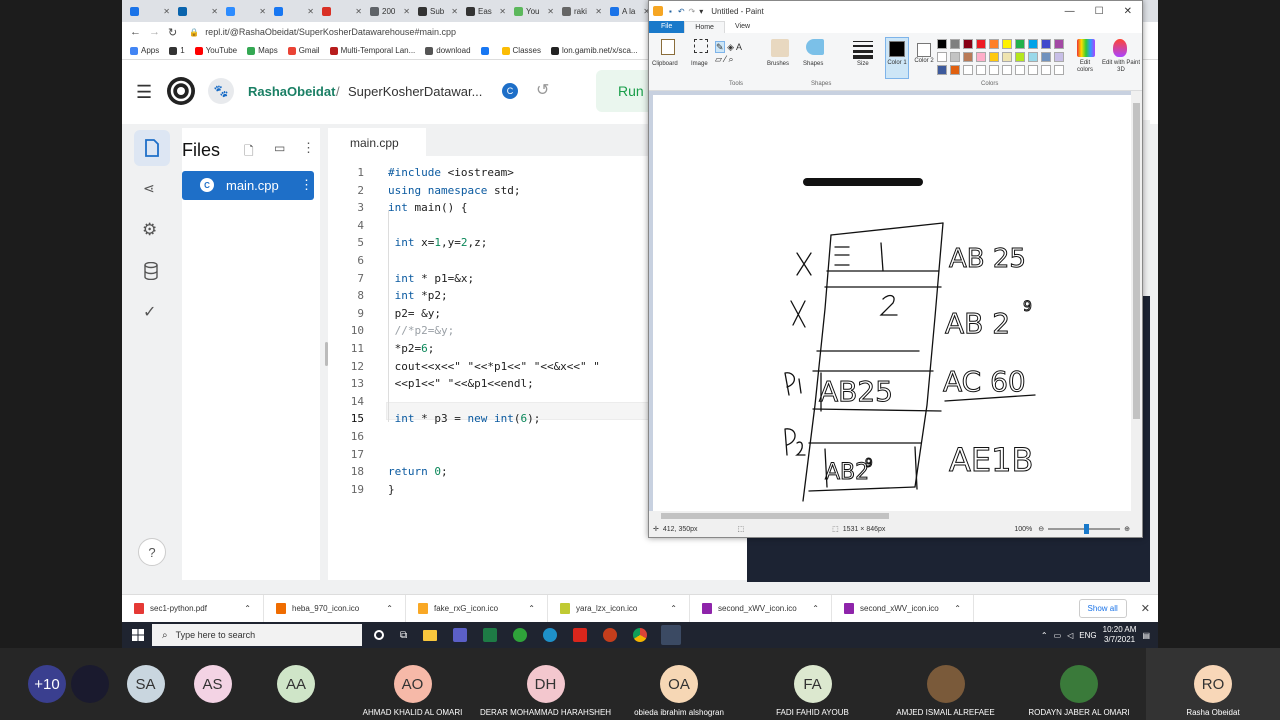 This screenshot has height=720, width=1280. What do you see at coordinates (1146, 635) in the screenshot?
I see `notifications-icon: ▤` at bounding box center [1146, 635].